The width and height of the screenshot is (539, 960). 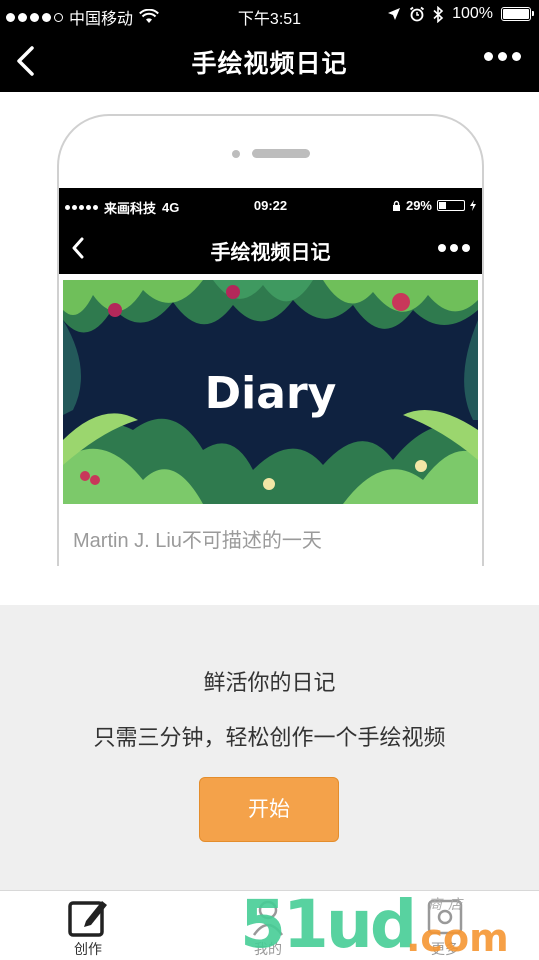 I want to click on promo-subline: 只需三分钟，轻松创作一个手绘视频, so click(x=269, y=737).